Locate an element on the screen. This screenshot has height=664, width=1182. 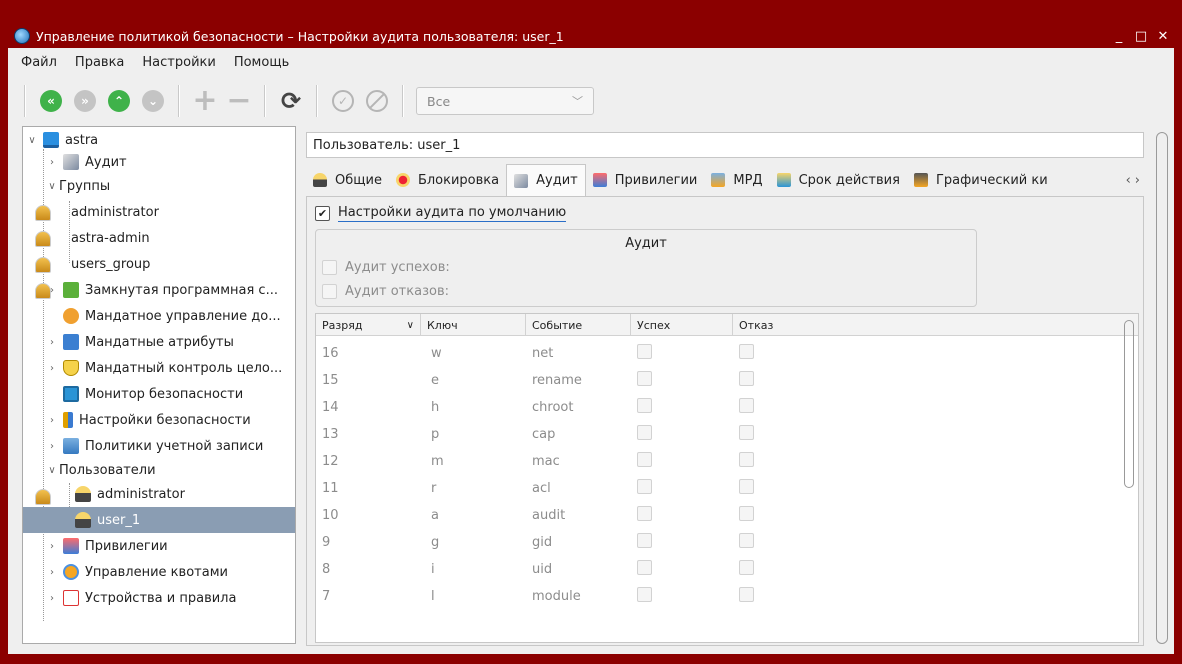
table-row: 10 a audit is located at coordinates (727, 515).